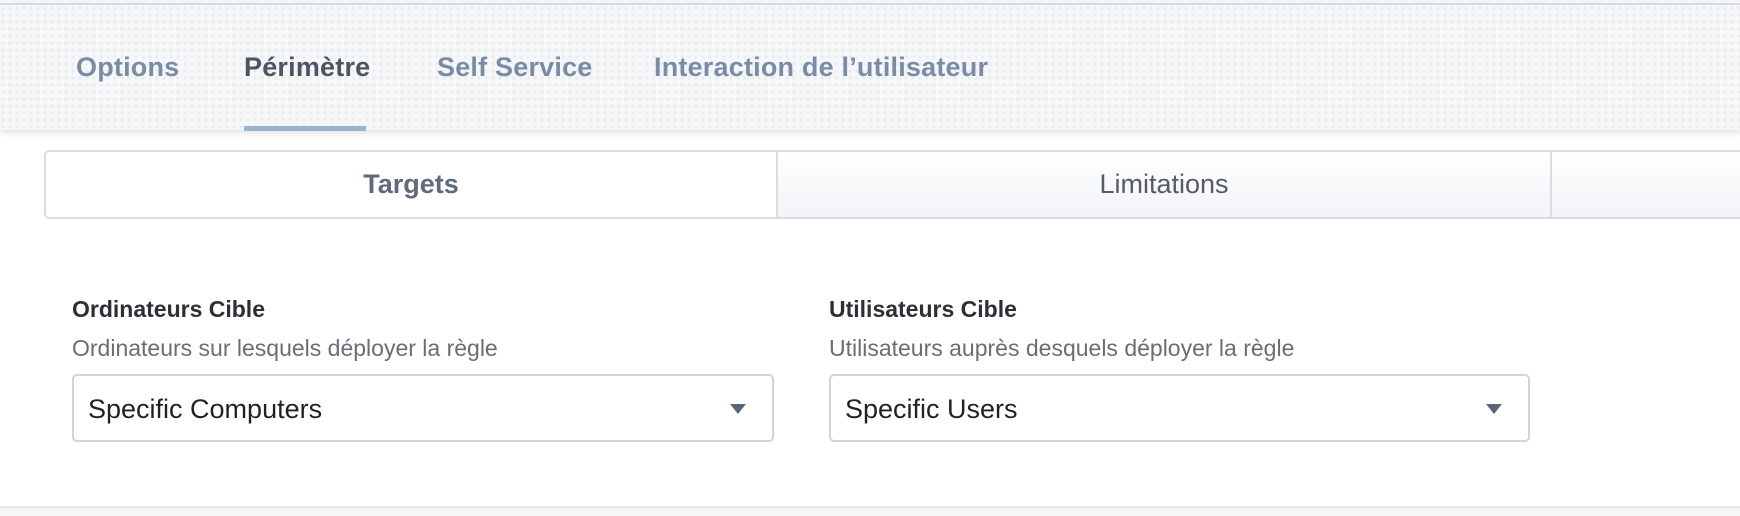 This screenshot has height=516, width=1740. I want to click on active-tab-indicator, so click(305, 128).